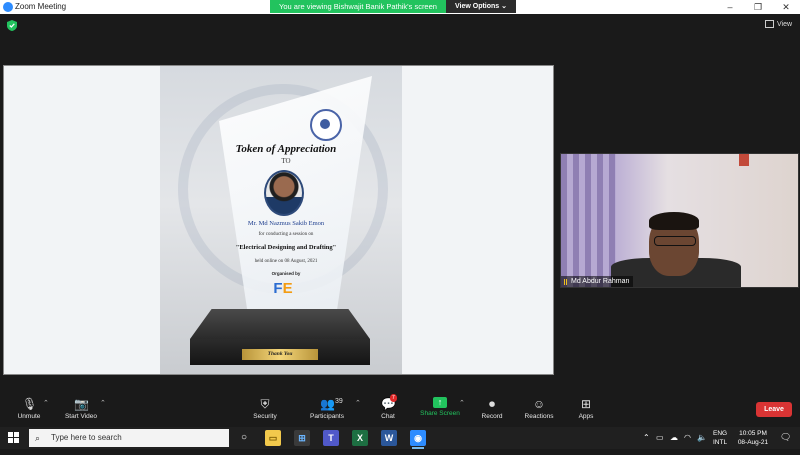 This screenshot has width=800, height=455. I want to click on file-explorer-icon: ▭, so click(273, 438).